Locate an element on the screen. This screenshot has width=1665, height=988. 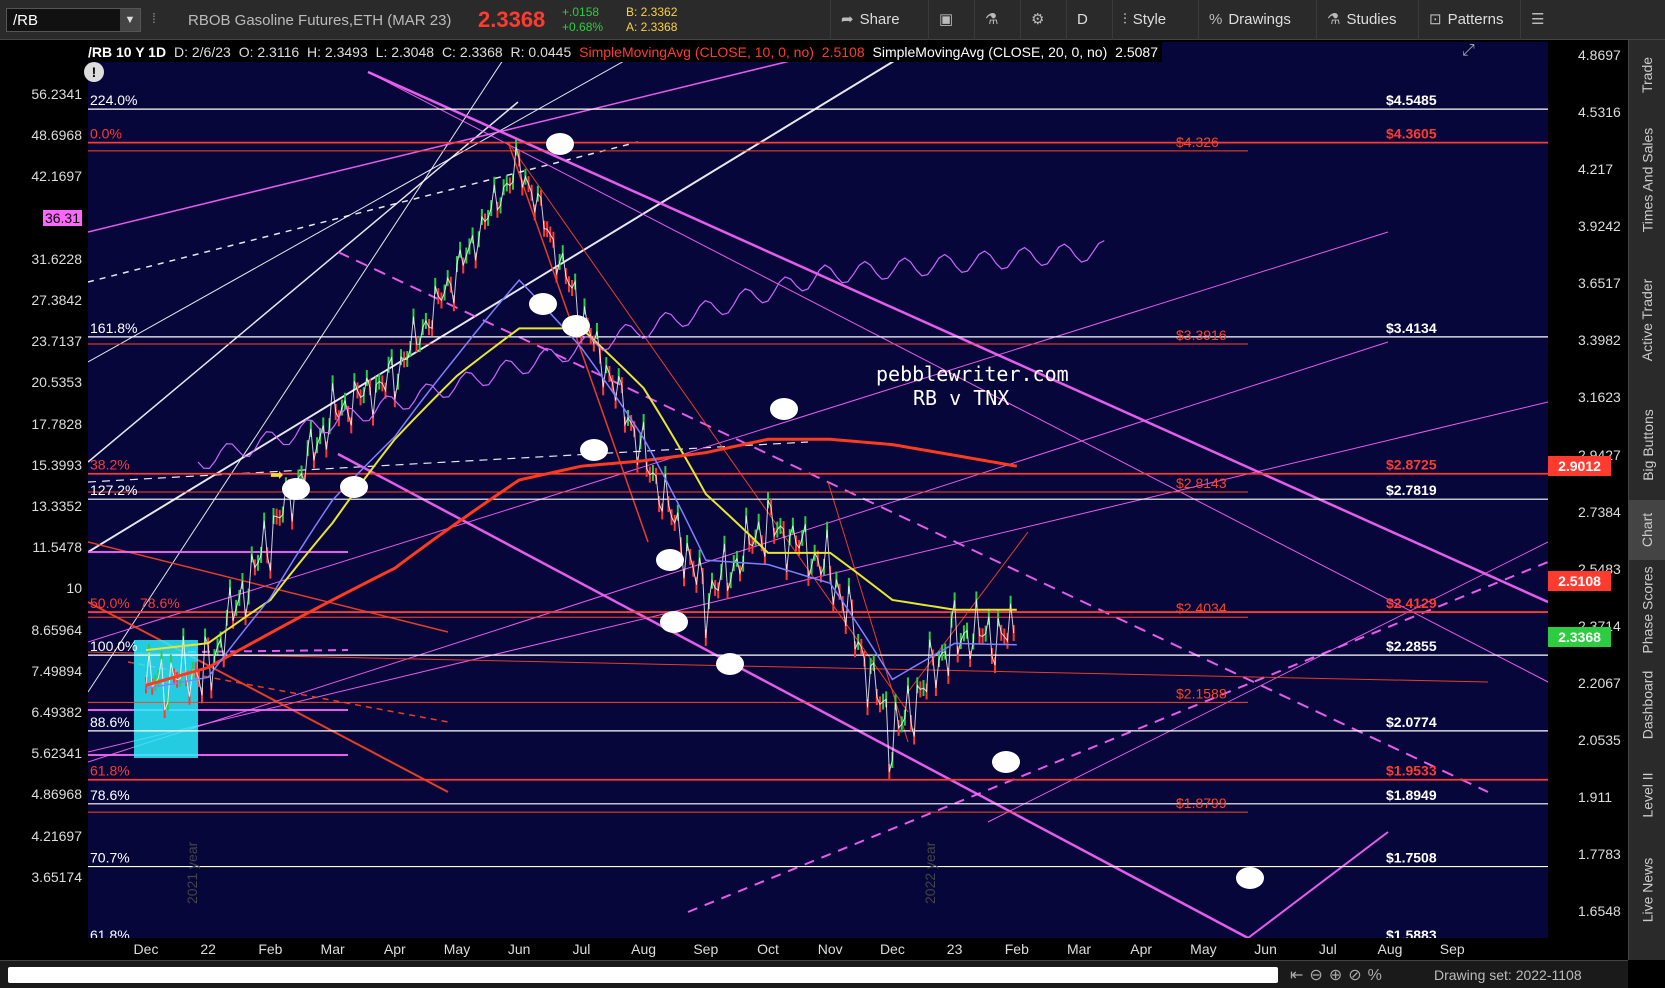
right-axis-tick: 1.911 is located at coordinates (1595, 797).